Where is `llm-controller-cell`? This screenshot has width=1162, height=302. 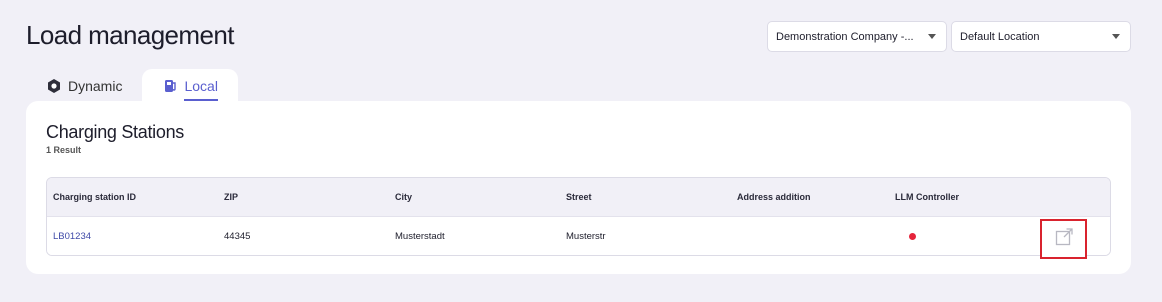
llm-controller-cell is located at coordinates (974, 236).